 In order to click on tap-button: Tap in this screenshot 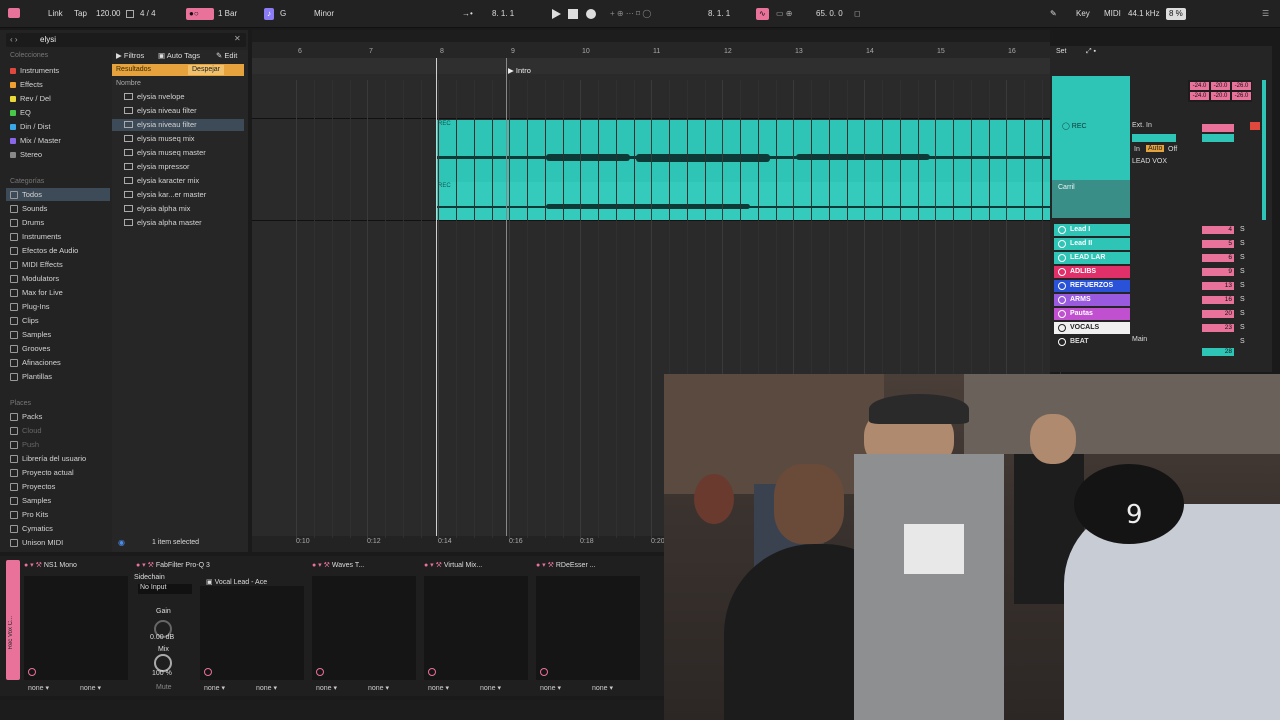, I will do `click(80, 14)`.